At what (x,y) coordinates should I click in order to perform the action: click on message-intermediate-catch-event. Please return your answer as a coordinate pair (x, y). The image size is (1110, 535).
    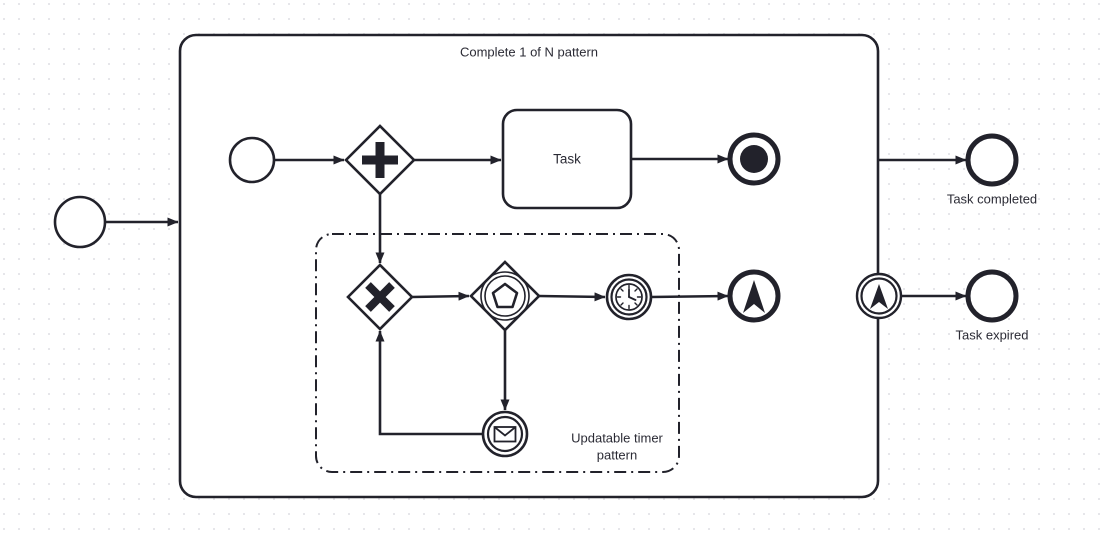
    Looking at the image, I should click on (505, 434).